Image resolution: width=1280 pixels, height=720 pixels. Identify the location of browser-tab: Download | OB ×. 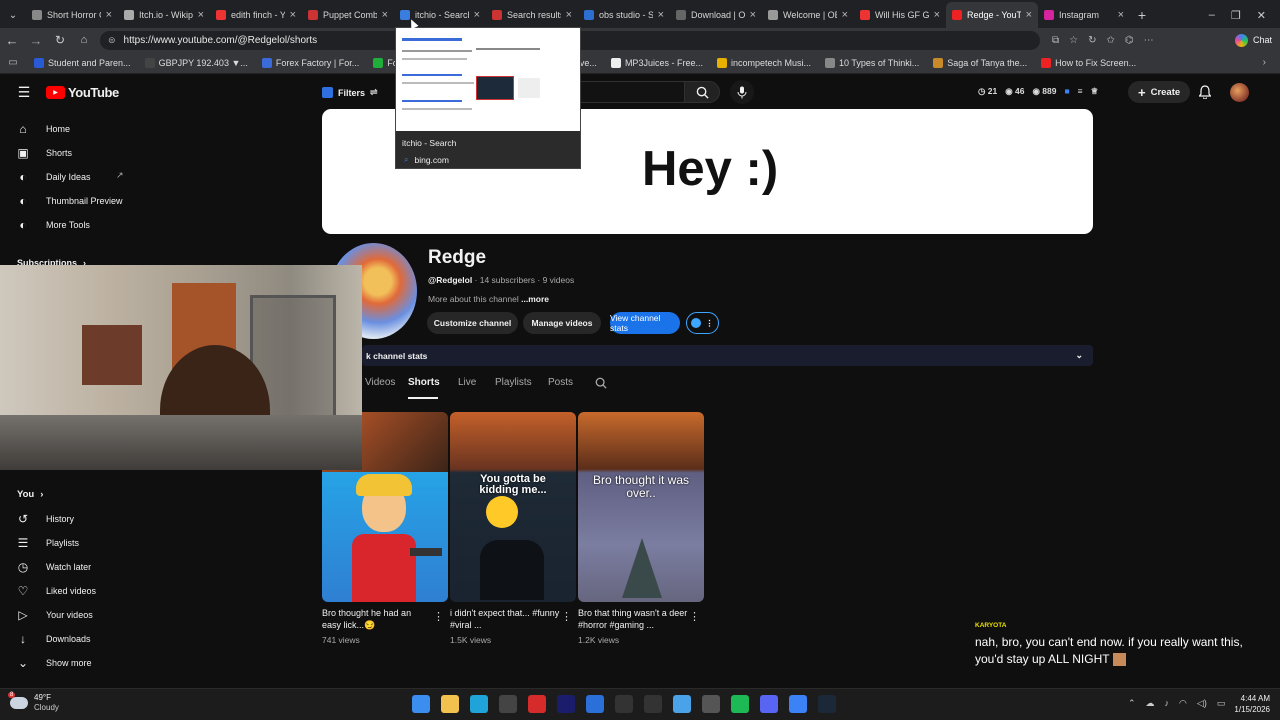
(716, 15).